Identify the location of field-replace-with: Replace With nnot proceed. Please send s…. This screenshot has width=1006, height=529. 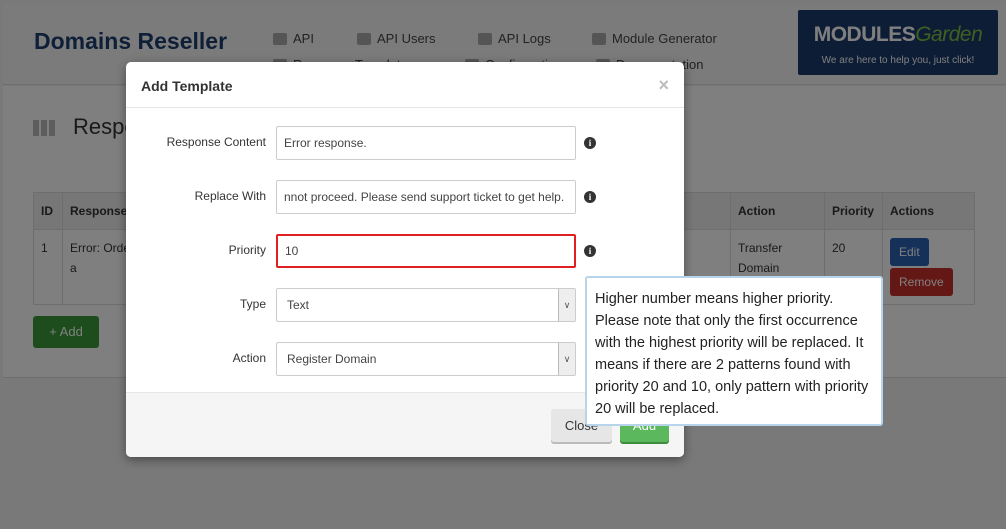
(405, 197).